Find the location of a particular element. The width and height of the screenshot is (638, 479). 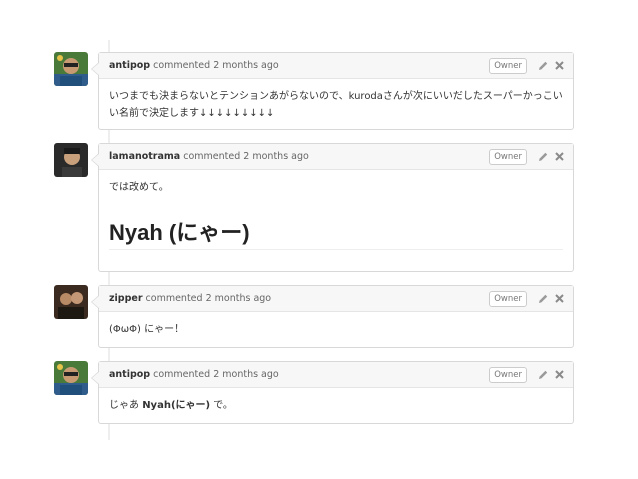

comment-author: lamanotrama is located at coordinates (144, 156).